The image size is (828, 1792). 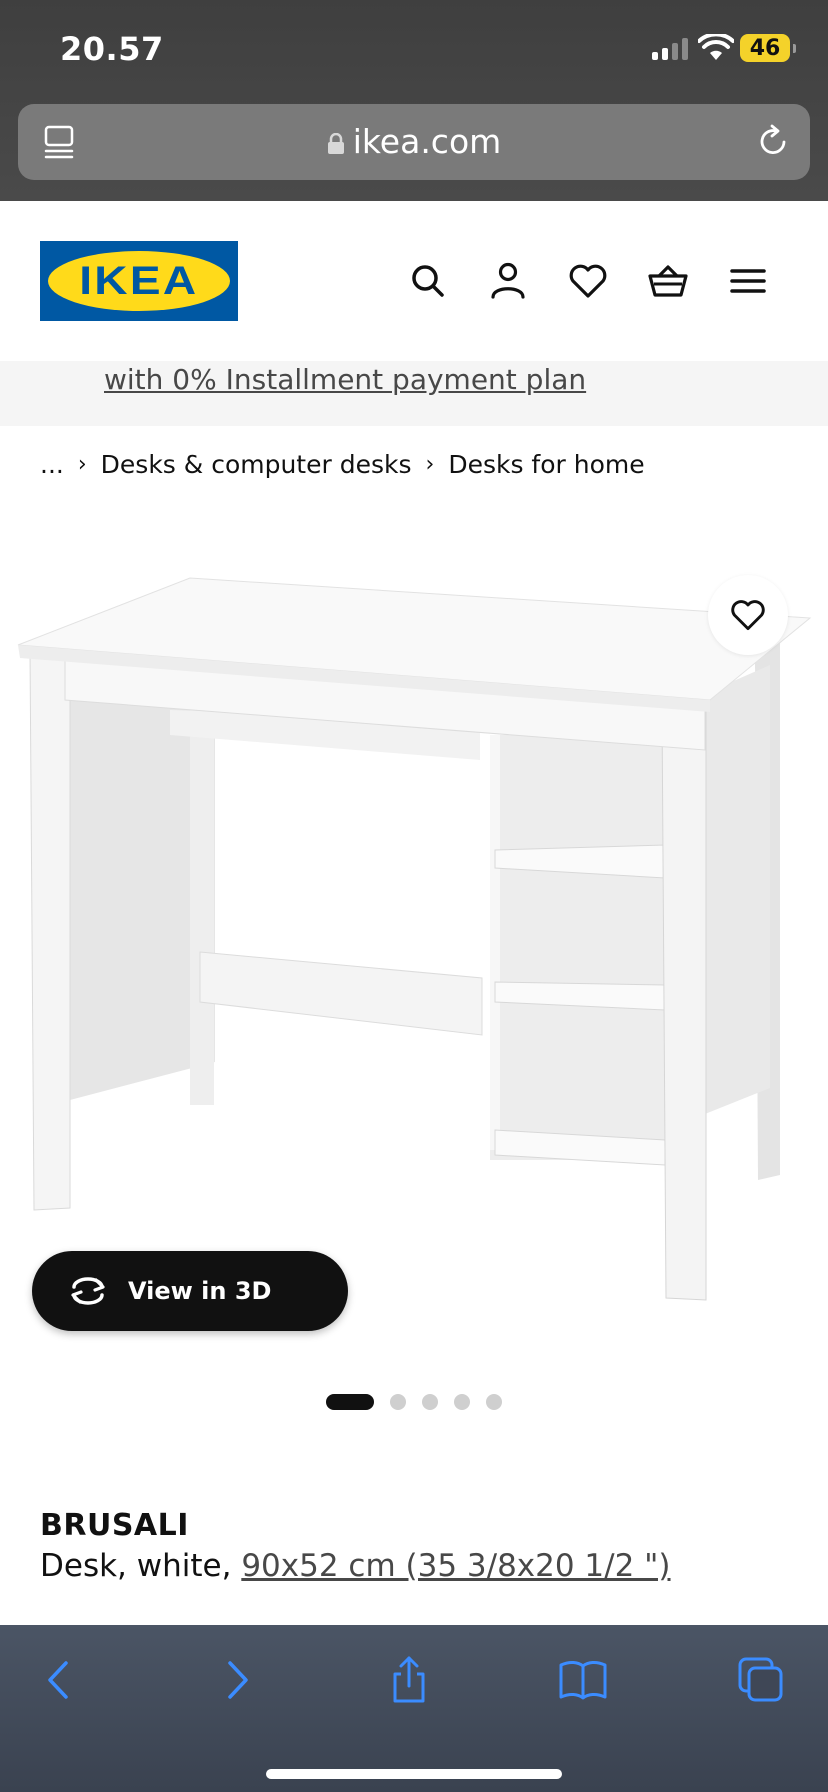 I want to click on forward-icon, so click(x=237, y=1680).